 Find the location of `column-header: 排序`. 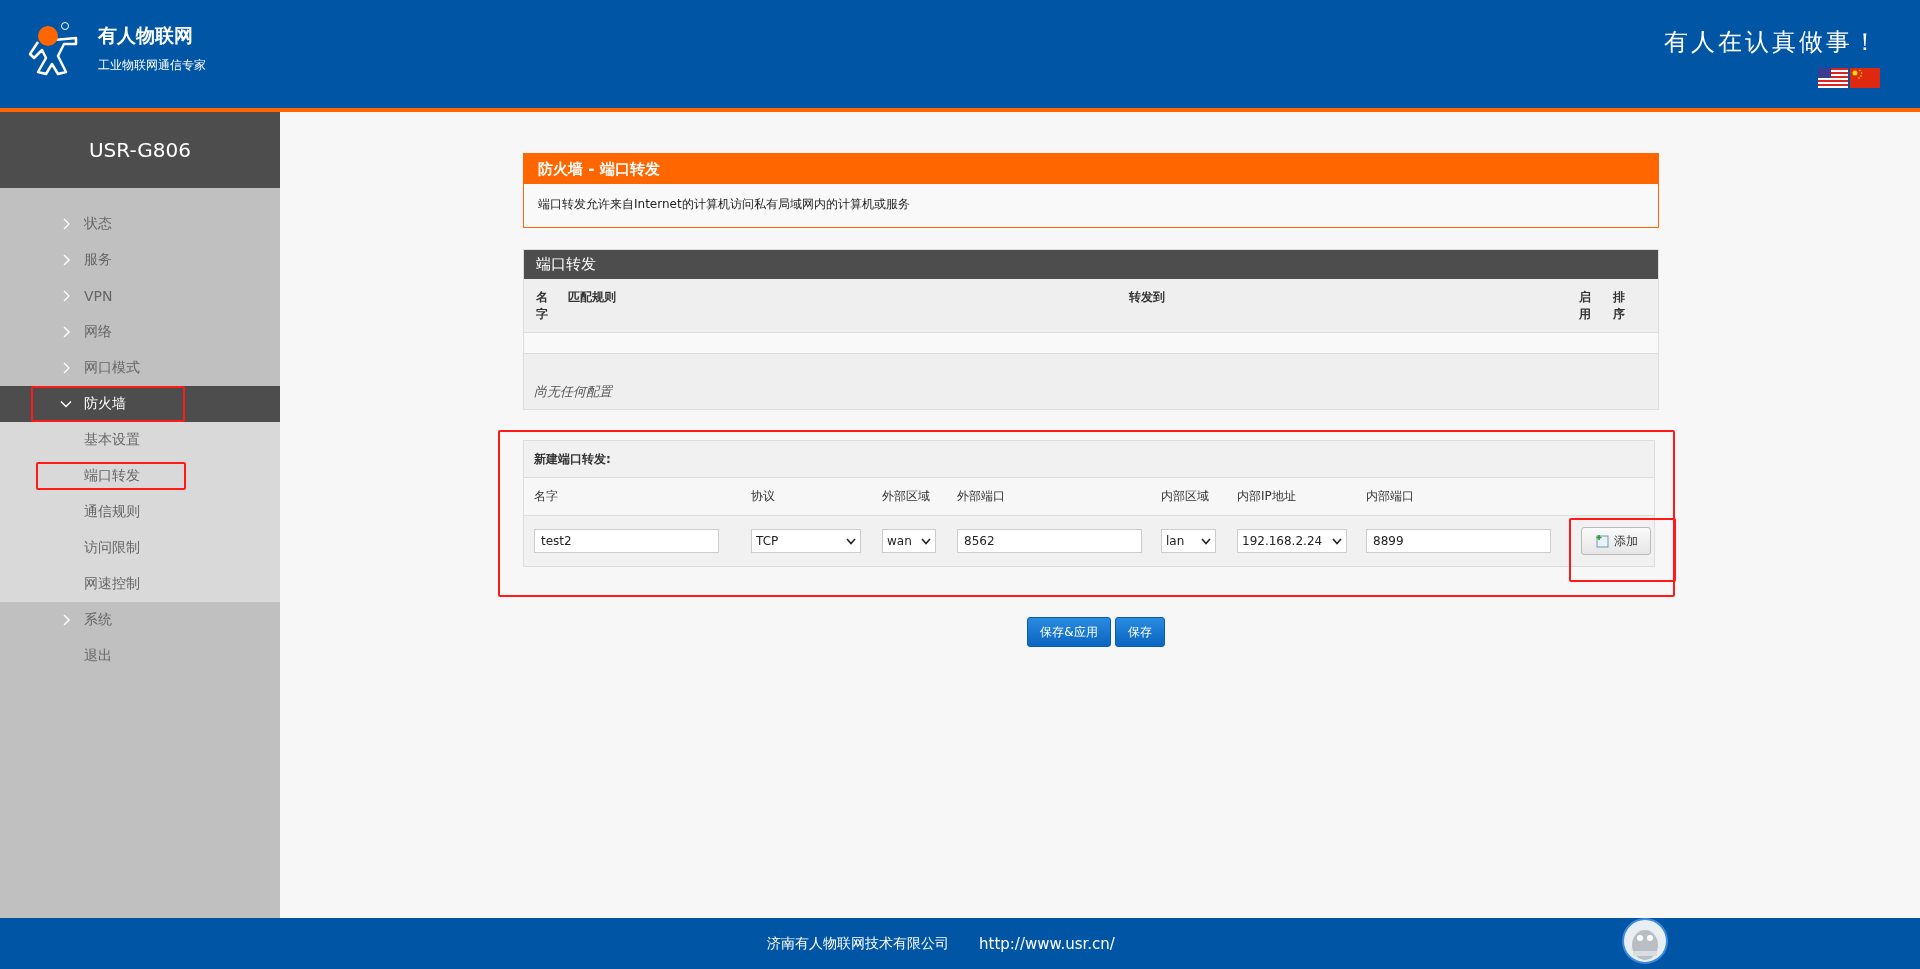

column-header: 排序 is located at coordinates (1619, 306).